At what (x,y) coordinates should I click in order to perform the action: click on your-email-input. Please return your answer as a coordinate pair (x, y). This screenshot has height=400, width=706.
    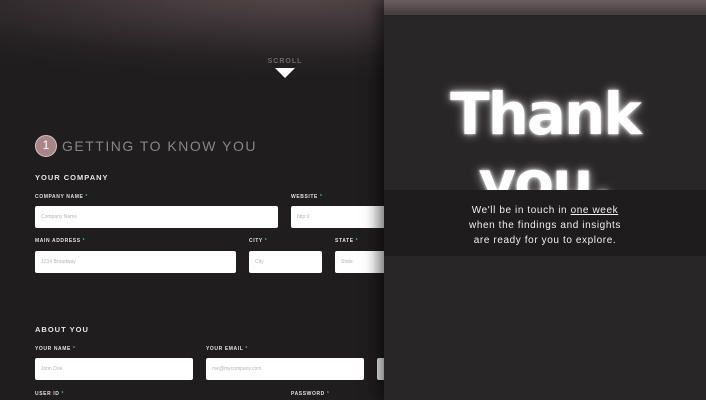
    Looking at the image, I should click on (285, 369).